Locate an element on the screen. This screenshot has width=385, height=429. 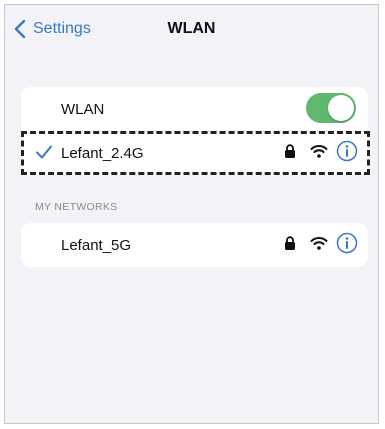
wlan-toggle-row: WLAN is located at coordinates (194, 109).